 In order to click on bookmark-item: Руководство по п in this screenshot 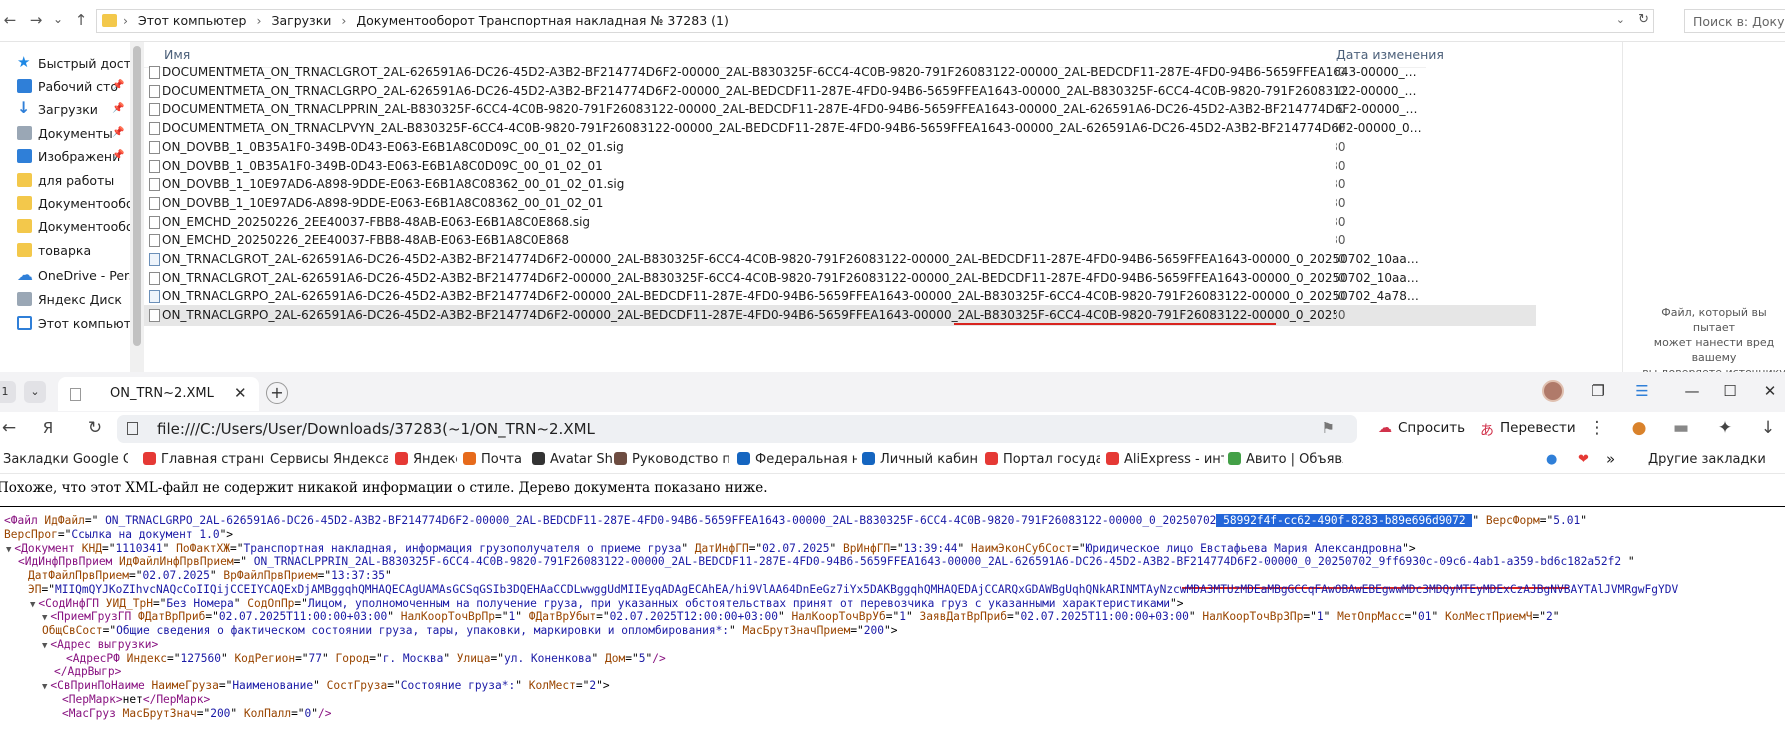, I will do `click(671, 459)`.